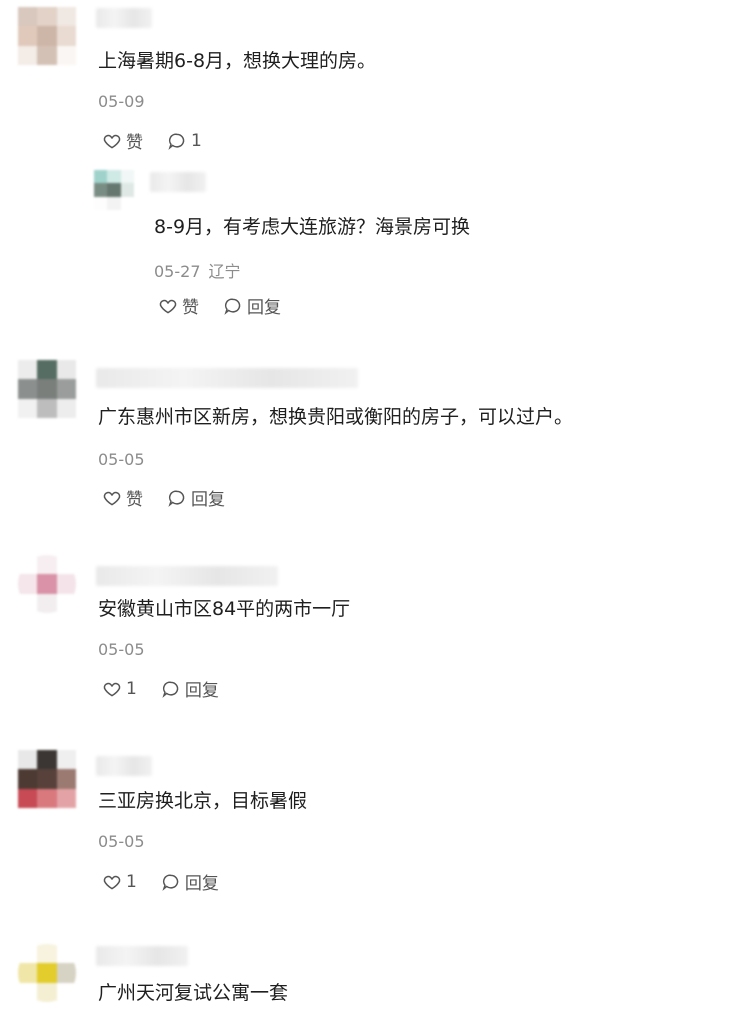  I want to click on comment-text: 安徽黄山市区84平的两市一厅, so click(224, 609).